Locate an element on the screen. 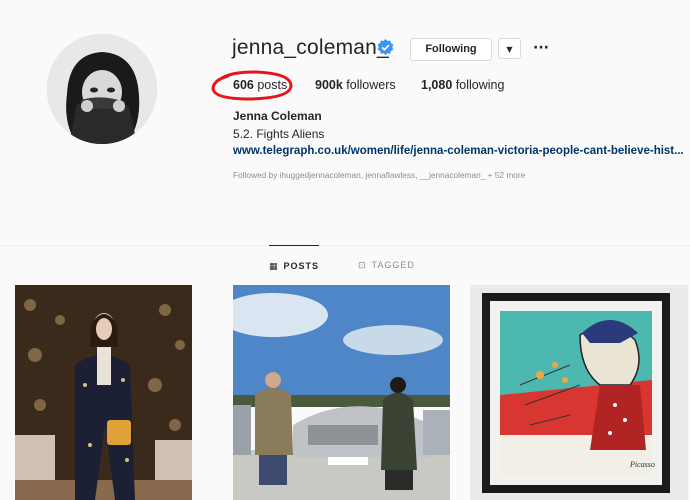  followers-count: 900k is located at coordinates (329, 85).